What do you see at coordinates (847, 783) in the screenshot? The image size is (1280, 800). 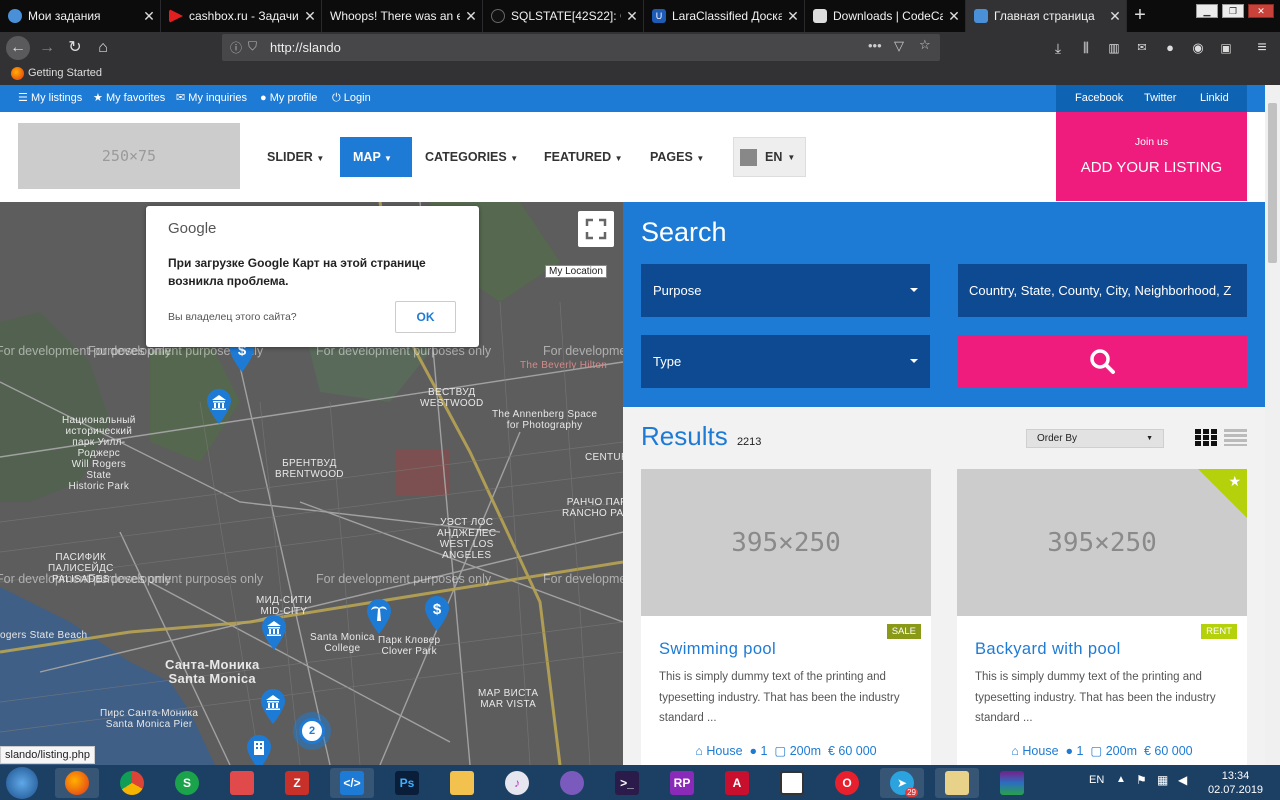 I see `opera-taskbar-icon: O` at bounding box center [847, 783].